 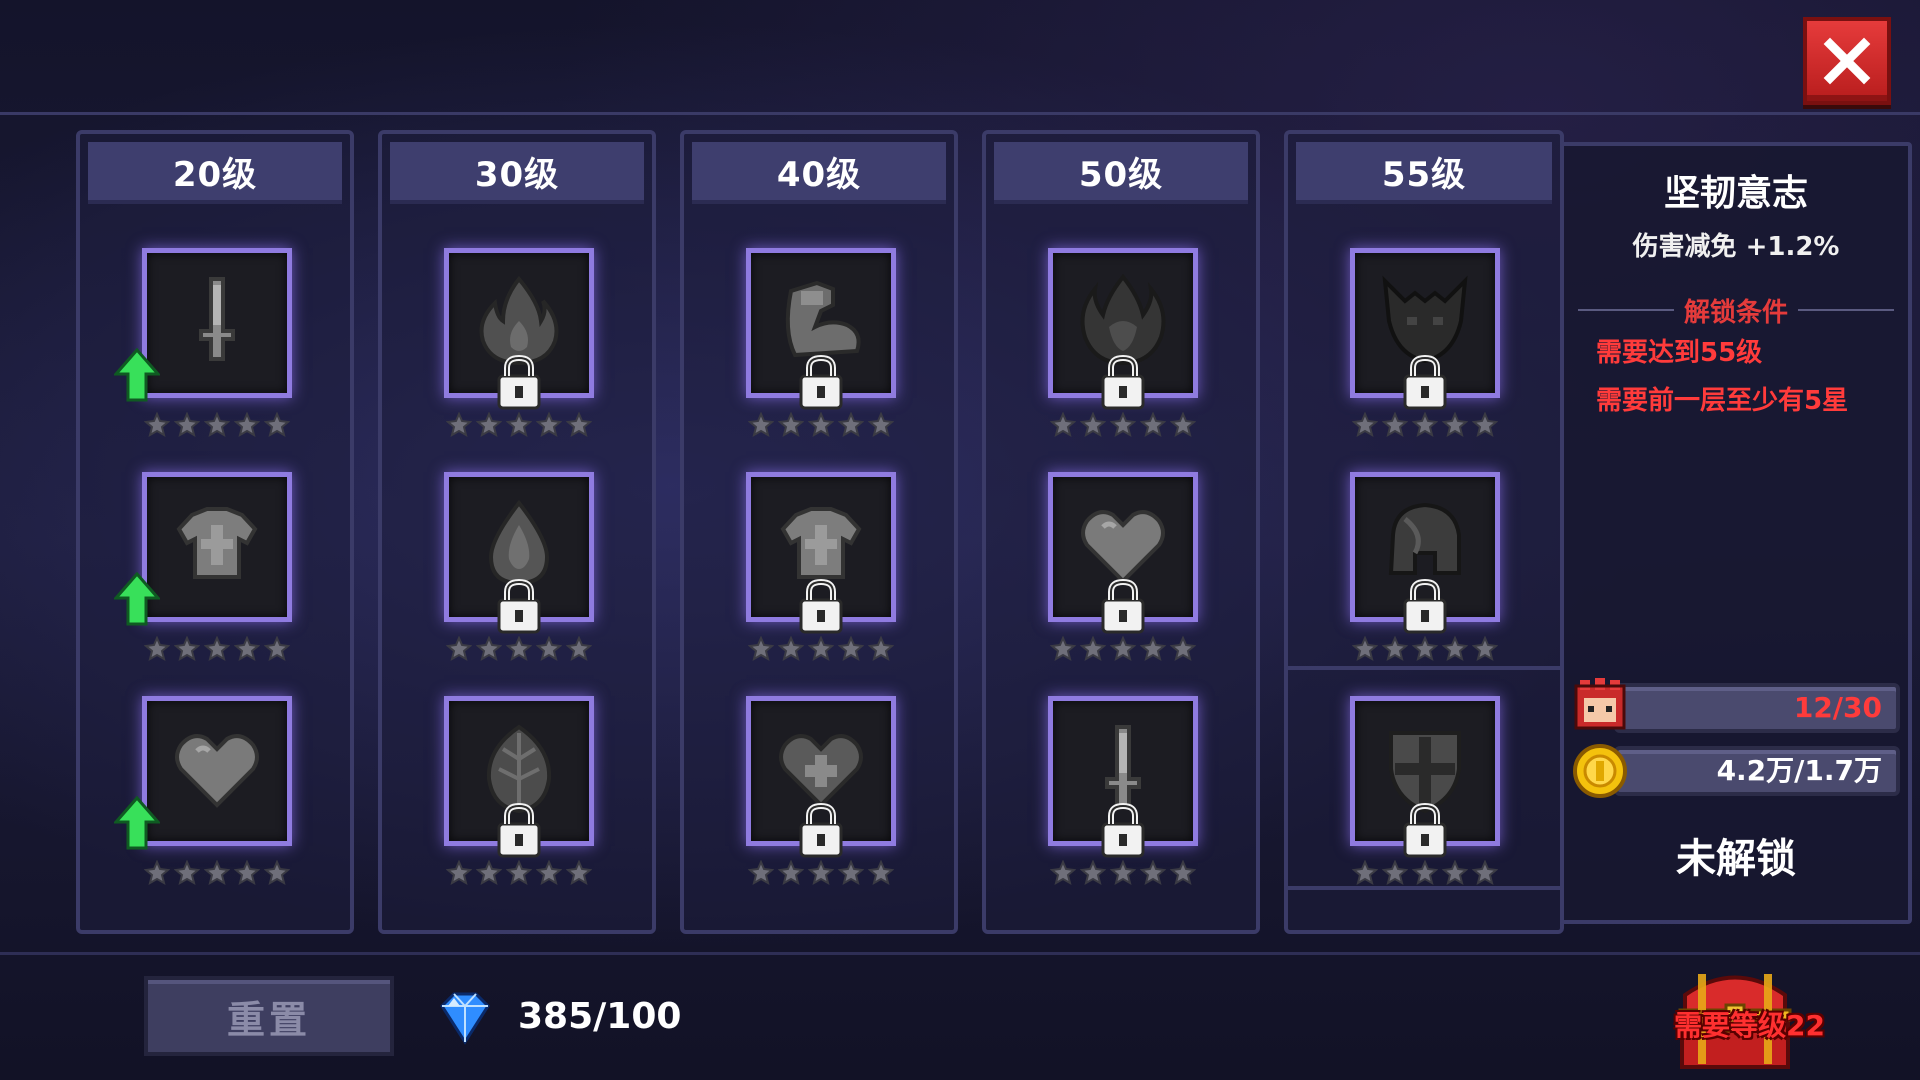 I want to click on sword-icon, so click(x=217, y=319).